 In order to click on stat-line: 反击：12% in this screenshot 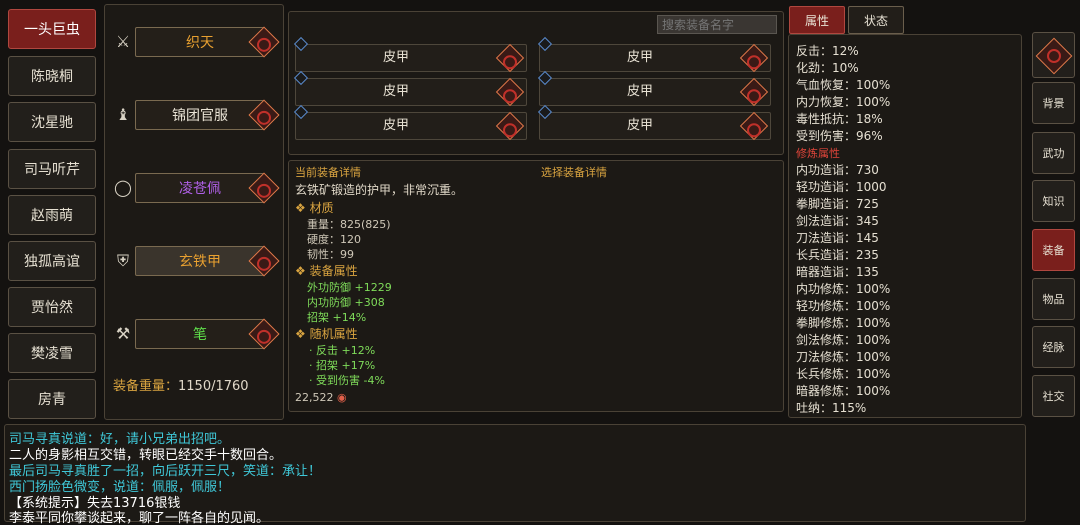, I will do `click(827, 51)`.